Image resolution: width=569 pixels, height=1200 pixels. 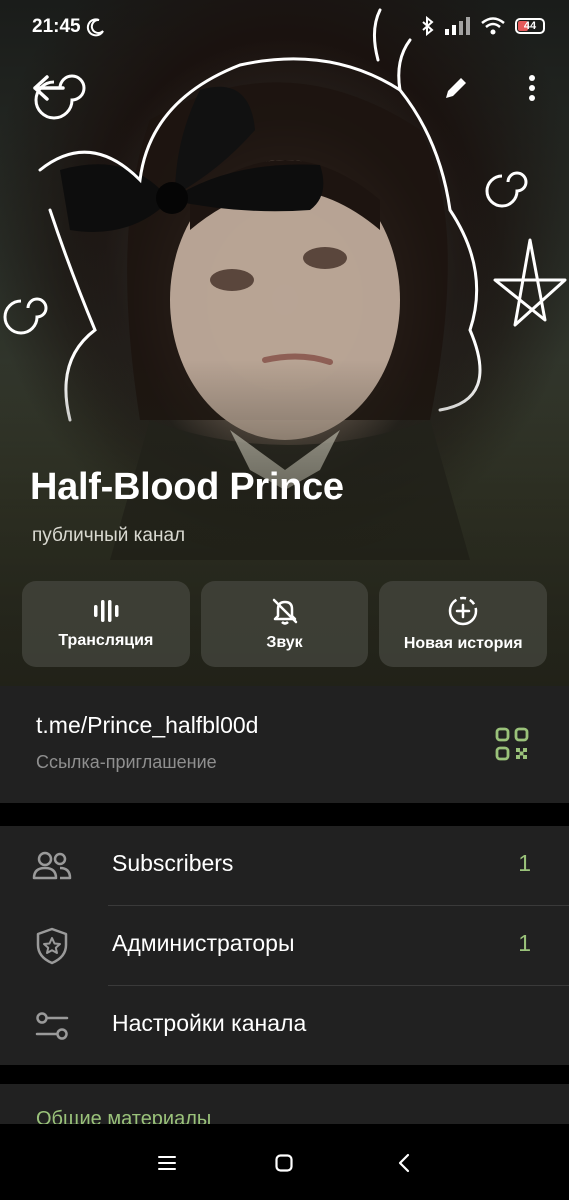 I want to click on pencil-icon, so click(x=456, y=88).